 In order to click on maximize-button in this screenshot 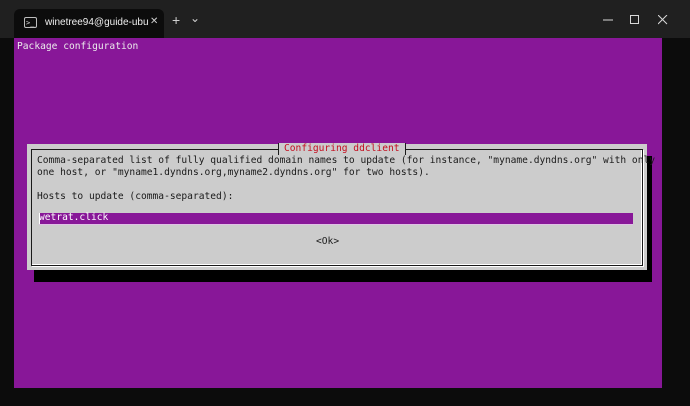, I will do `click(635, 20)`.